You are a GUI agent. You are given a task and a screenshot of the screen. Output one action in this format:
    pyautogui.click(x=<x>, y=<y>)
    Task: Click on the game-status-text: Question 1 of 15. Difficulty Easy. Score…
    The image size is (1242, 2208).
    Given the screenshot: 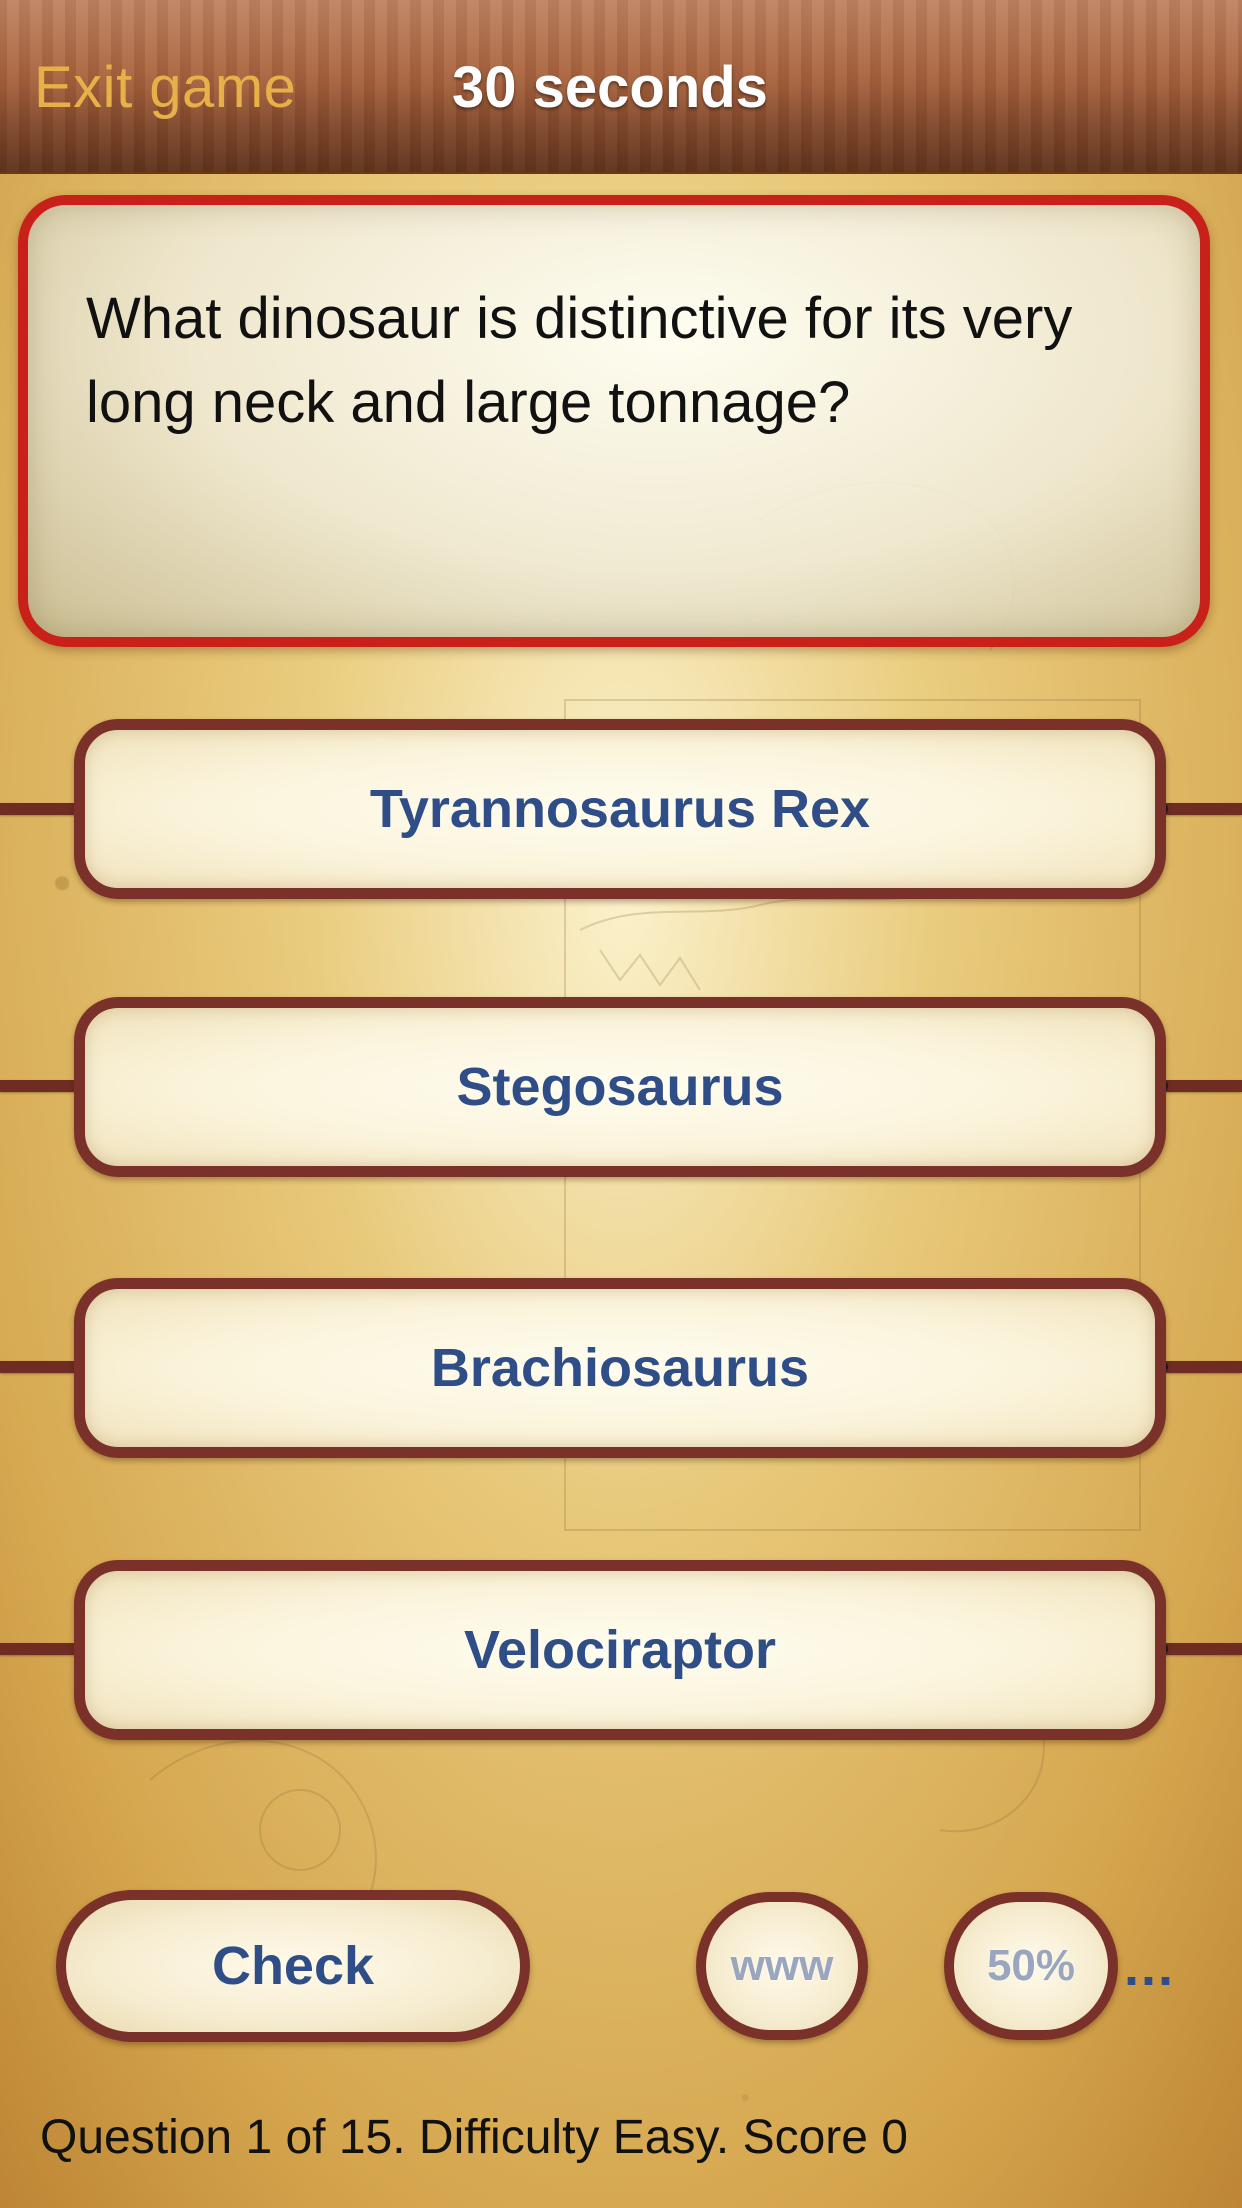 What is the action you would take?
    pyautogui.click(x=474, y=2137)
    